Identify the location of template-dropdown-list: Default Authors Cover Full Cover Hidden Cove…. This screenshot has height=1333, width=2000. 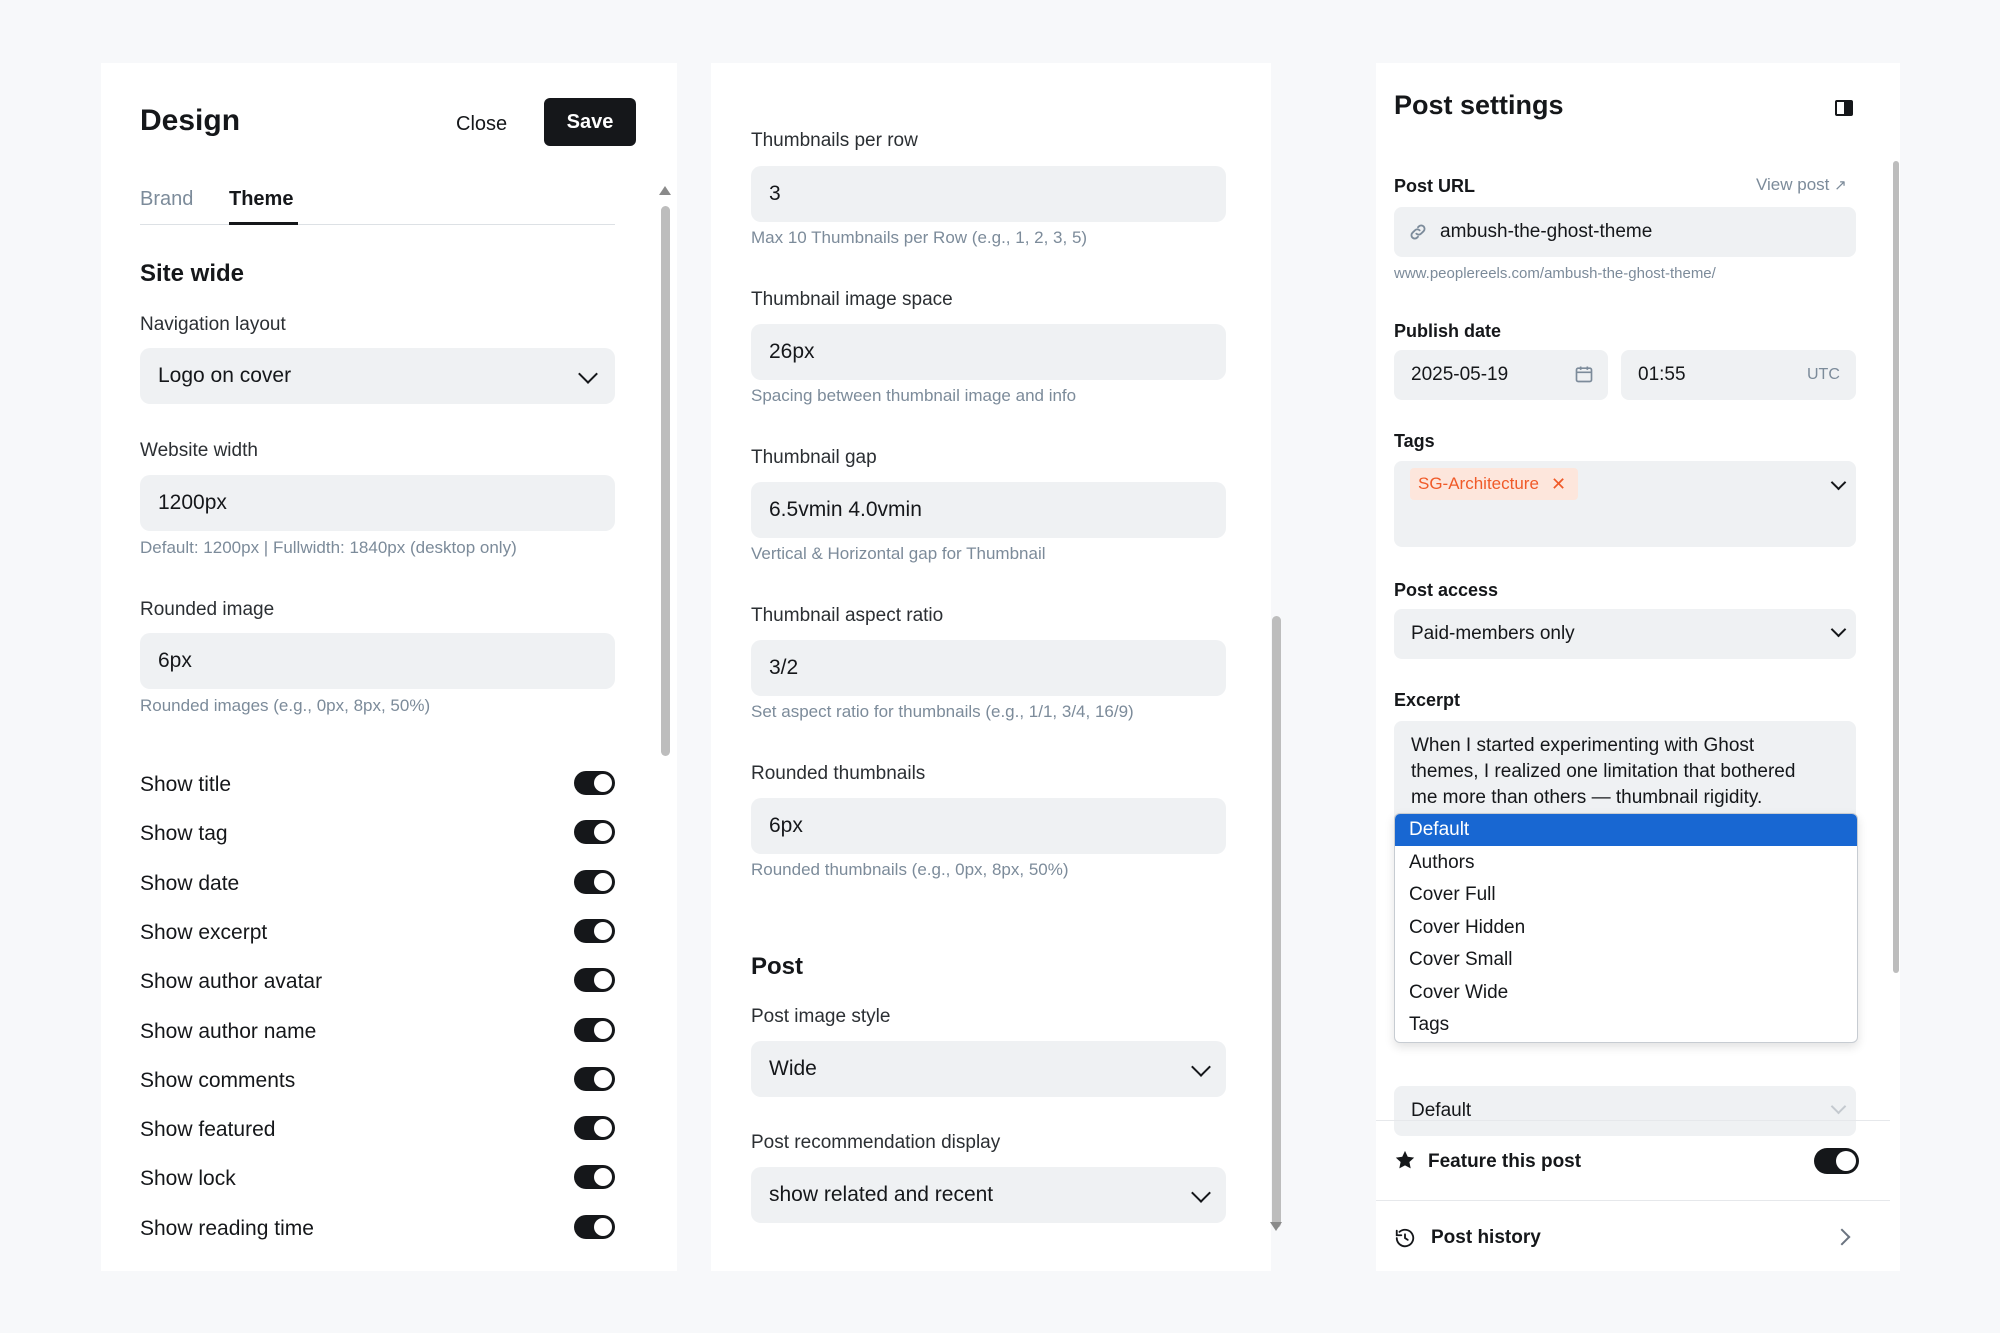
(1626, 928).